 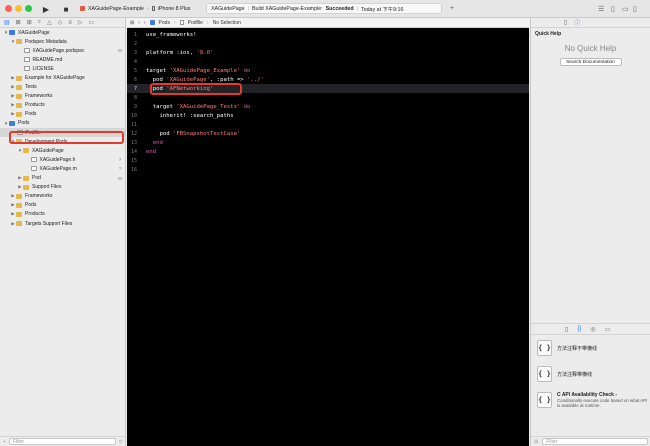 I want to click on code-line: 10 inherit! :search_paths, so click(x=328, y=115).